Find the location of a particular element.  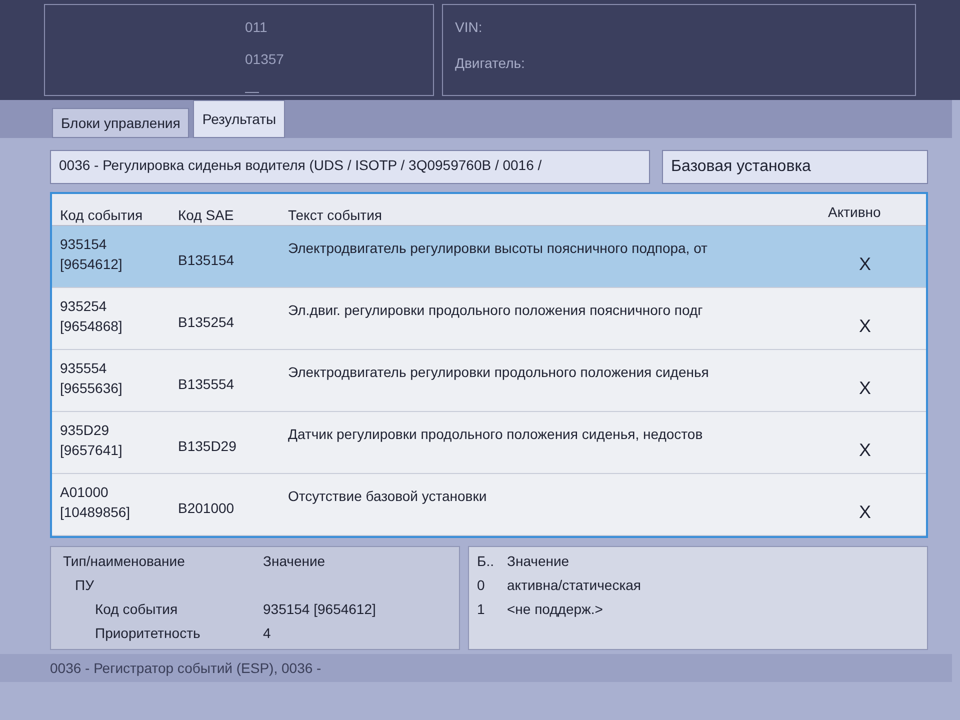

column-header: Б.. is located at coordinates (486, 561).